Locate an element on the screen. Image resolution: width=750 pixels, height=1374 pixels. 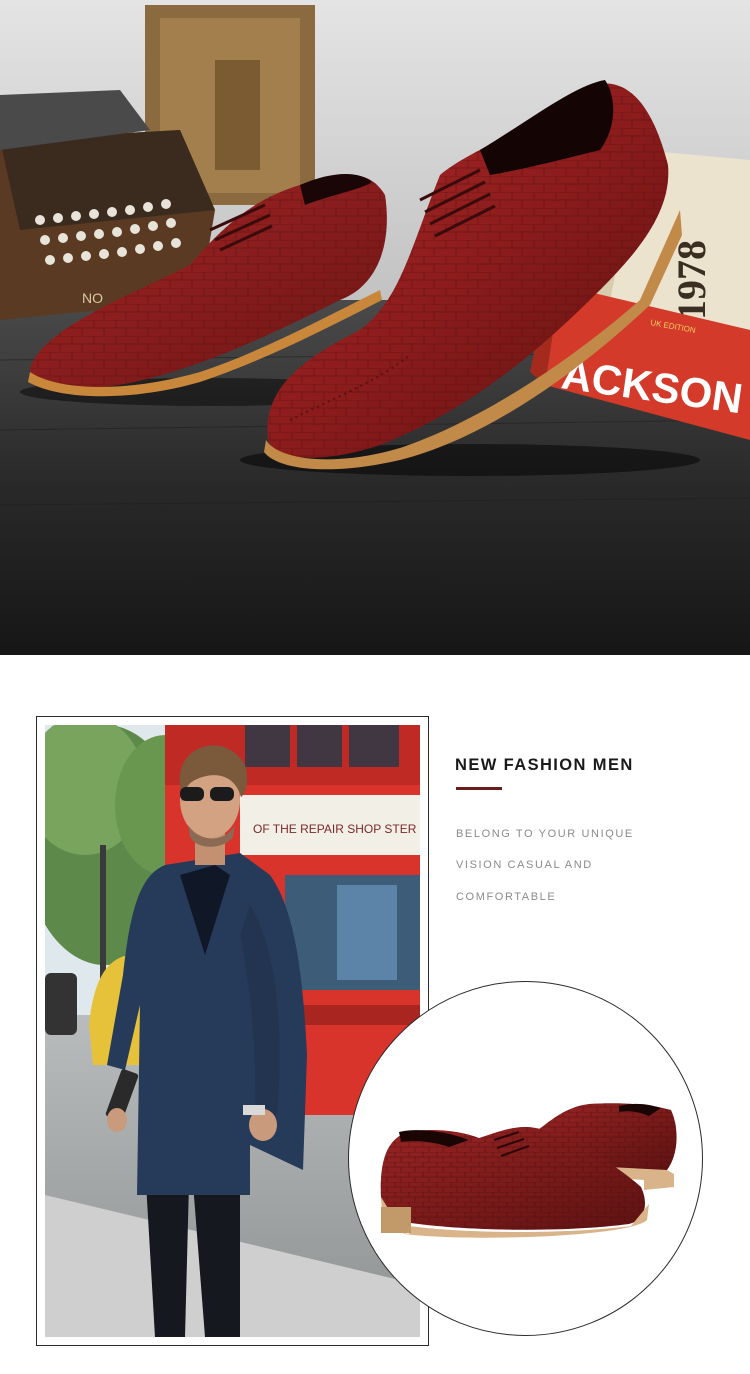
product-circle-image is located at coordinates (525, 1158).